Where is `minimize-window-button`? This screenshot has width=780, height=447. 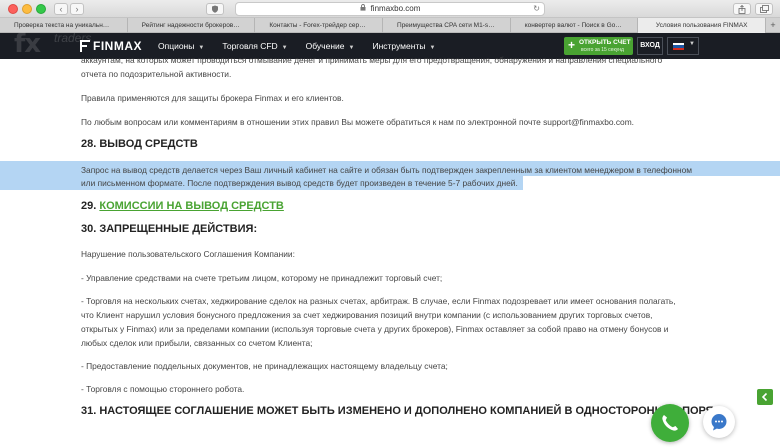 minimize-window-button is located at coordinates (27, 9).